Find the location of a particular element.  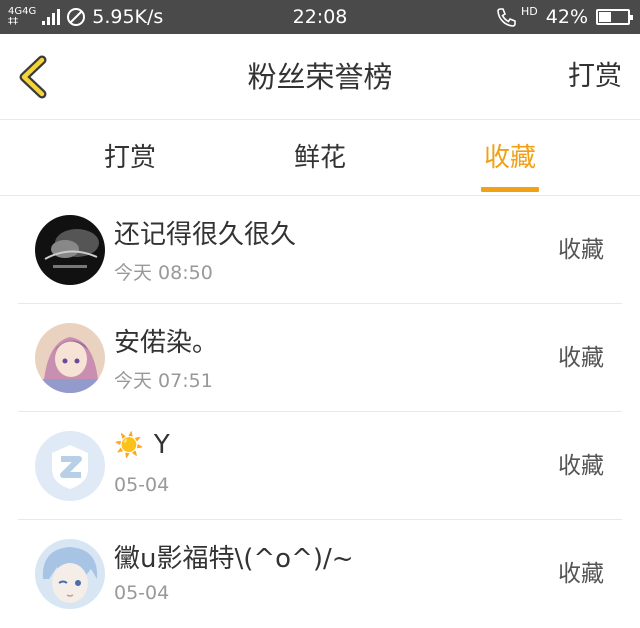

fan-name: ☀️ Y is located at coordinates (142, 445).